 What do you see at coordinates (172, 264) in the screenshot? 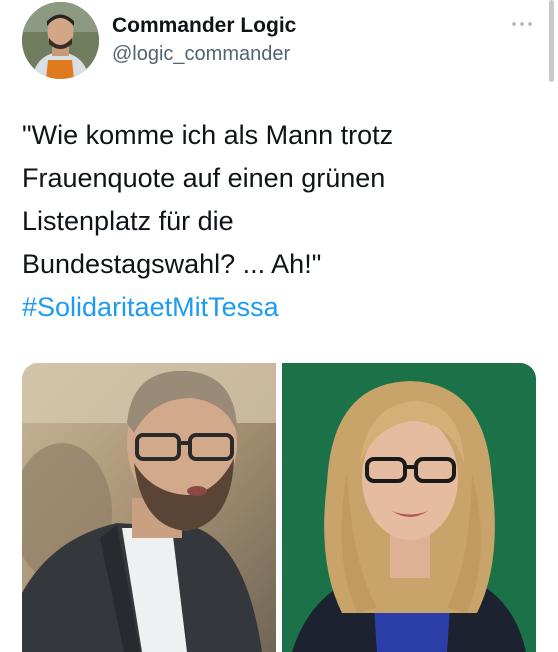
I see `tweet-text-line: Bundestagswahl? ... Ah!"` at bounding box center [172, 264].